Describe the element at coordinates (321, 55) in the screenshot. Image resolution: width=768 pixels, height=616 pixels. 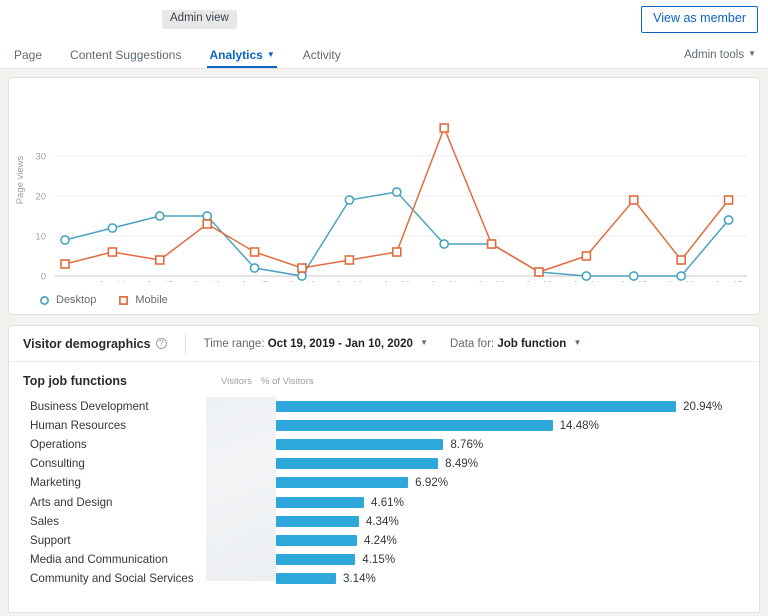
I see `tab-activity-label: Activity` at that location.